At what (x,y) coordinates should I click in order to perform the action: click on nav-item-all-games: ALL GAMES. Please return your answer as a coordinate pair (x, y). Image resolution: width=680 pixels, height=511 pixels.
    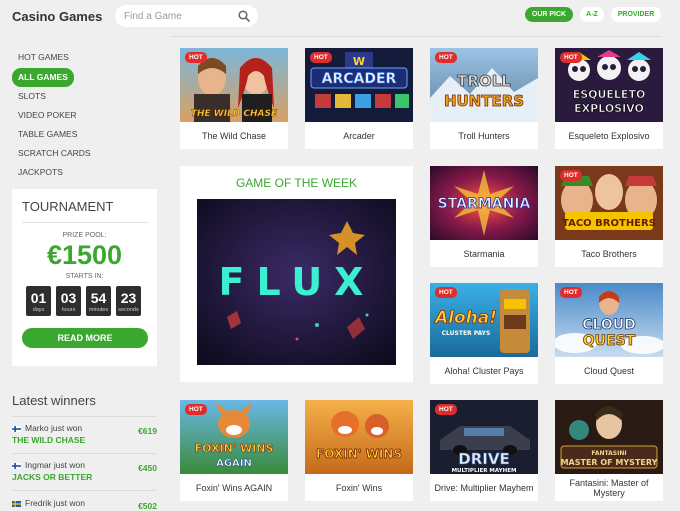
    Looking at the image, I should click on (43, 77).